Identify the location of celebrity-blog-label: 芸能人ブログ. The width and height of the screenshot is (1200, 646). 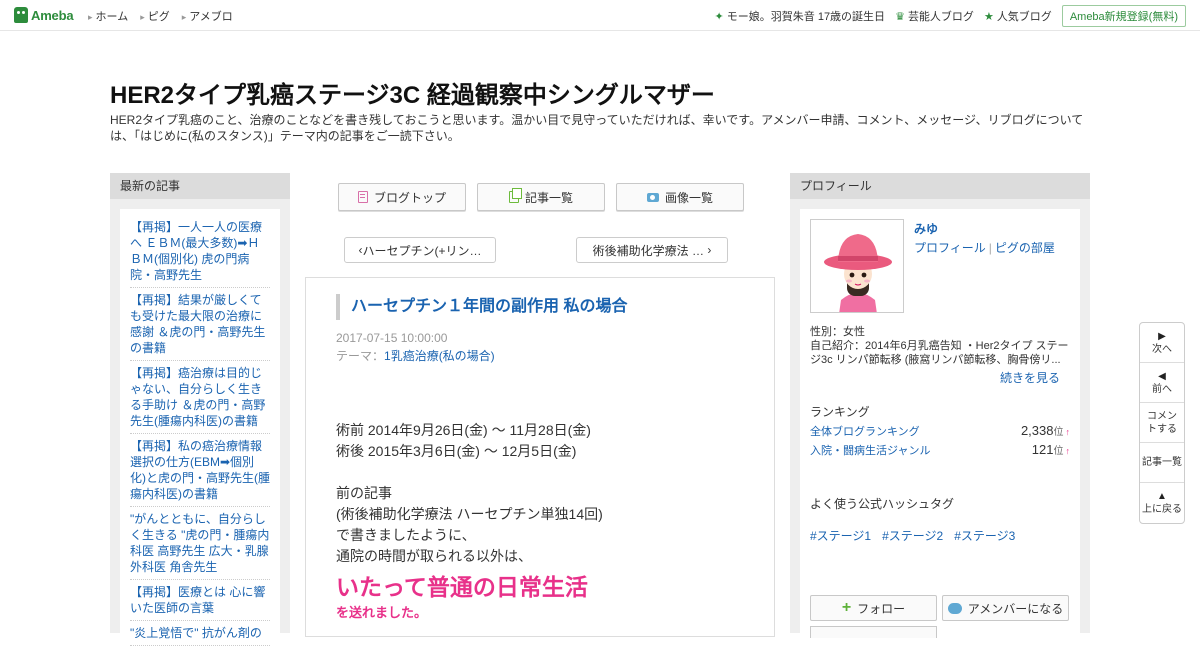
(940, 17).